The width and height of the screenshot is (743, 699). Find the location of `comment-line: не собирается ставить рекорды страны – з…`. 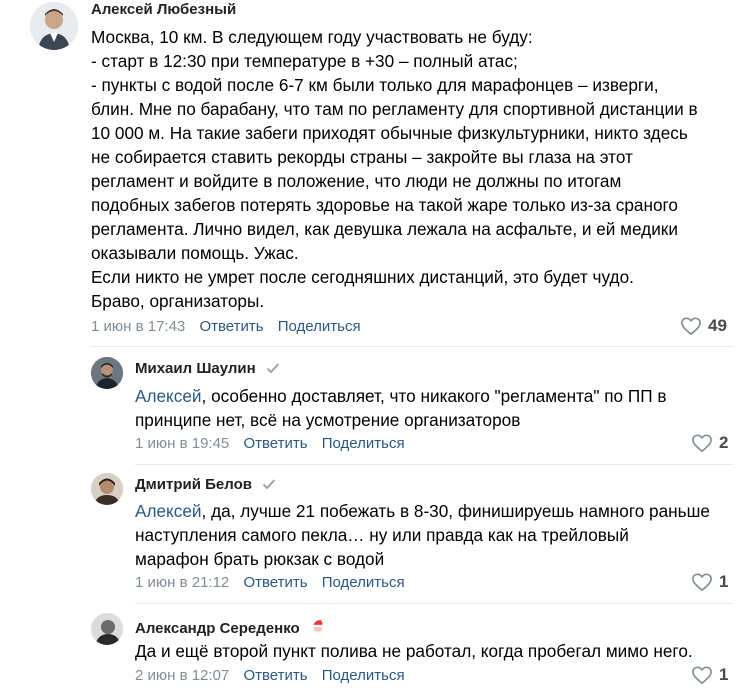

comment-line: не собирается ставить рекорды страны – з… is located at coordinates (362, 157).